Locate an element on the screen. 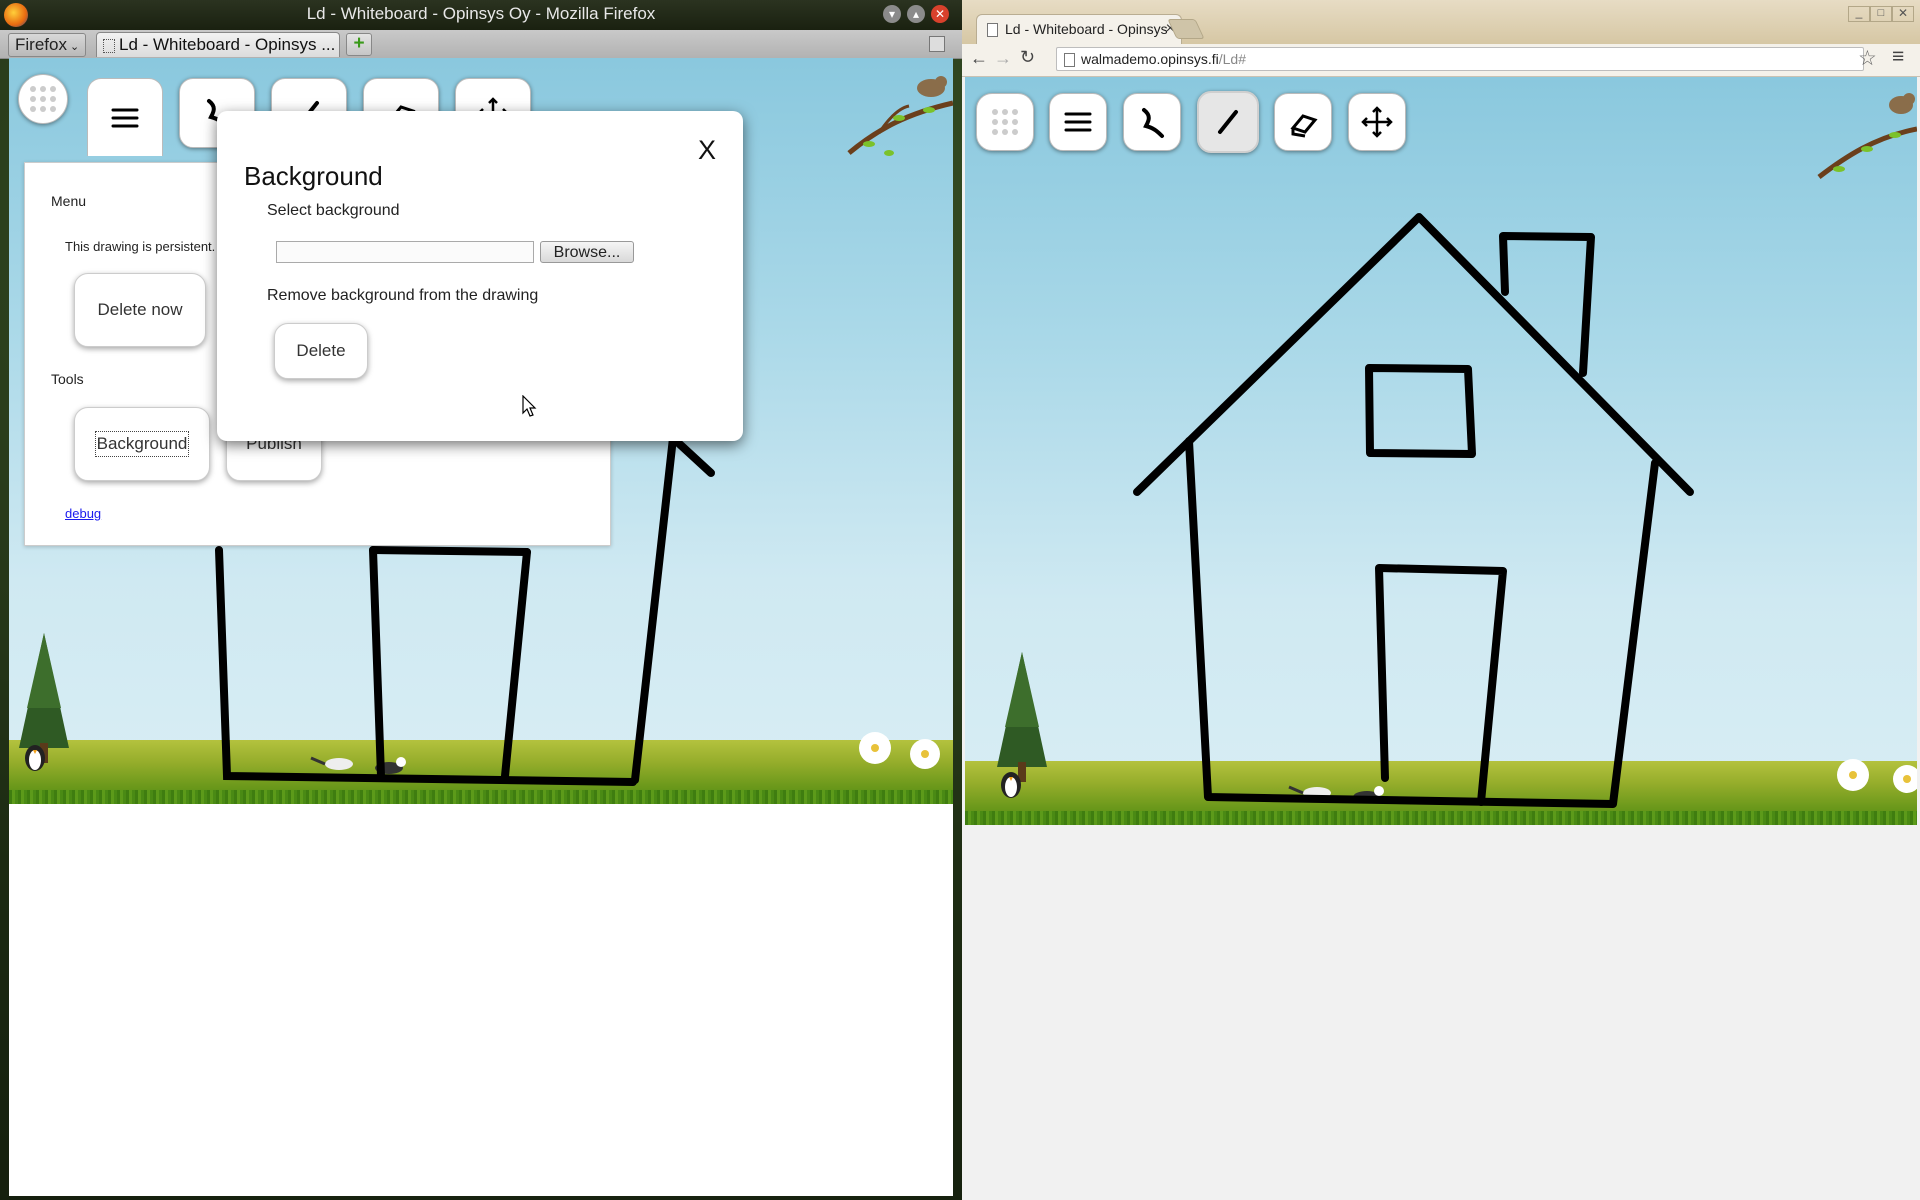  move-arrows-icon is located at coordinates (1377, 122).